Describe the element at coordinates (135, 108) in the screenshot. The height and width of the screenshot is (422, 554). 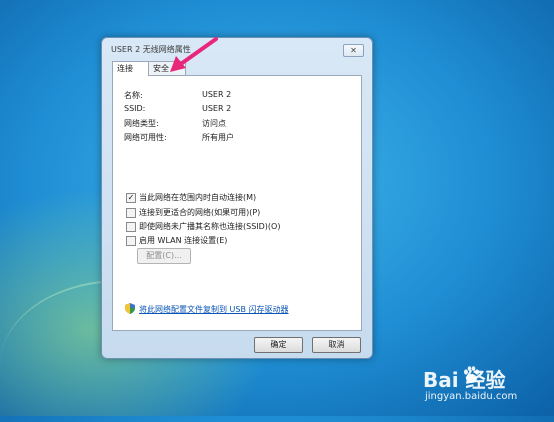
I see `info-label: SSID:` at that location.